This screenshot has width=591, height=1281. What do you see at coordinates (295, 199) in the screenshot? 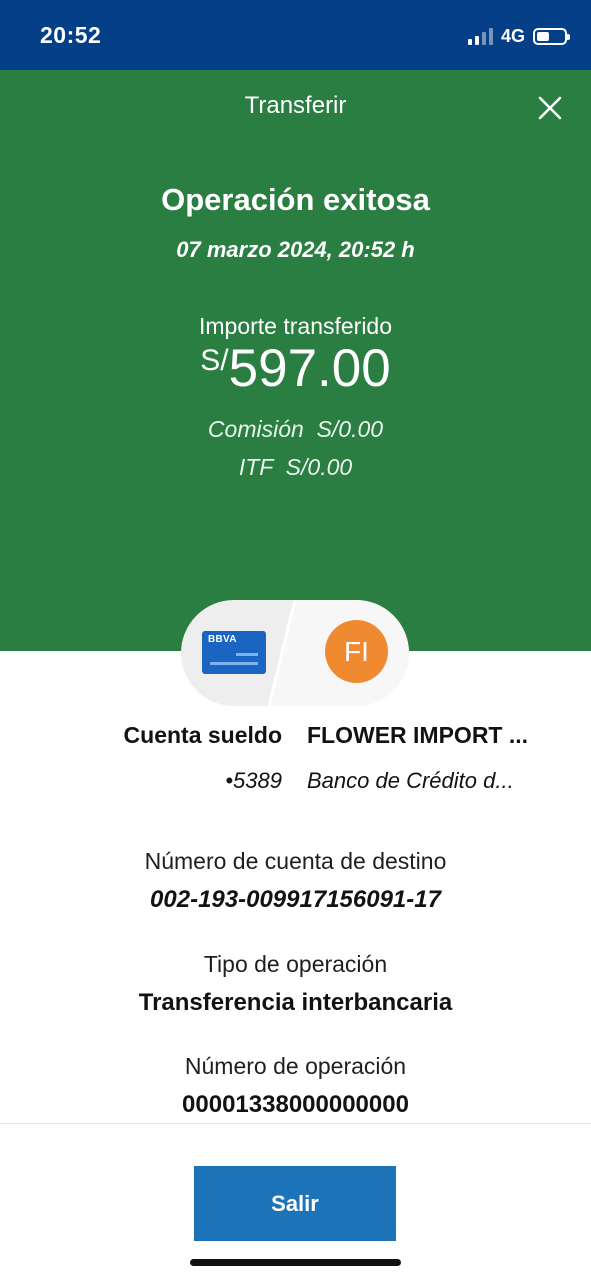
I see `success-headline: Operación exitosa` at bounding box center [295, 199].